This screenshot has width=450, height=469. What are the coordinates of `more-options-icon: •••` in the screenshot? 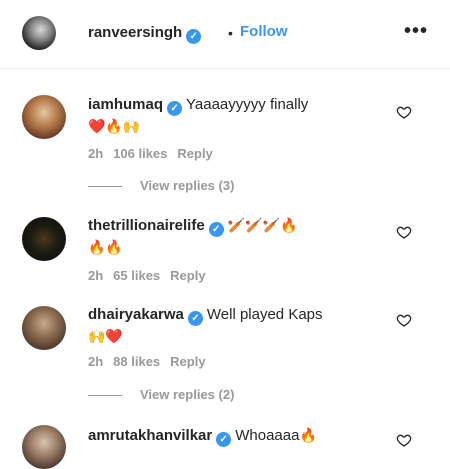 It's located at (416, 31).